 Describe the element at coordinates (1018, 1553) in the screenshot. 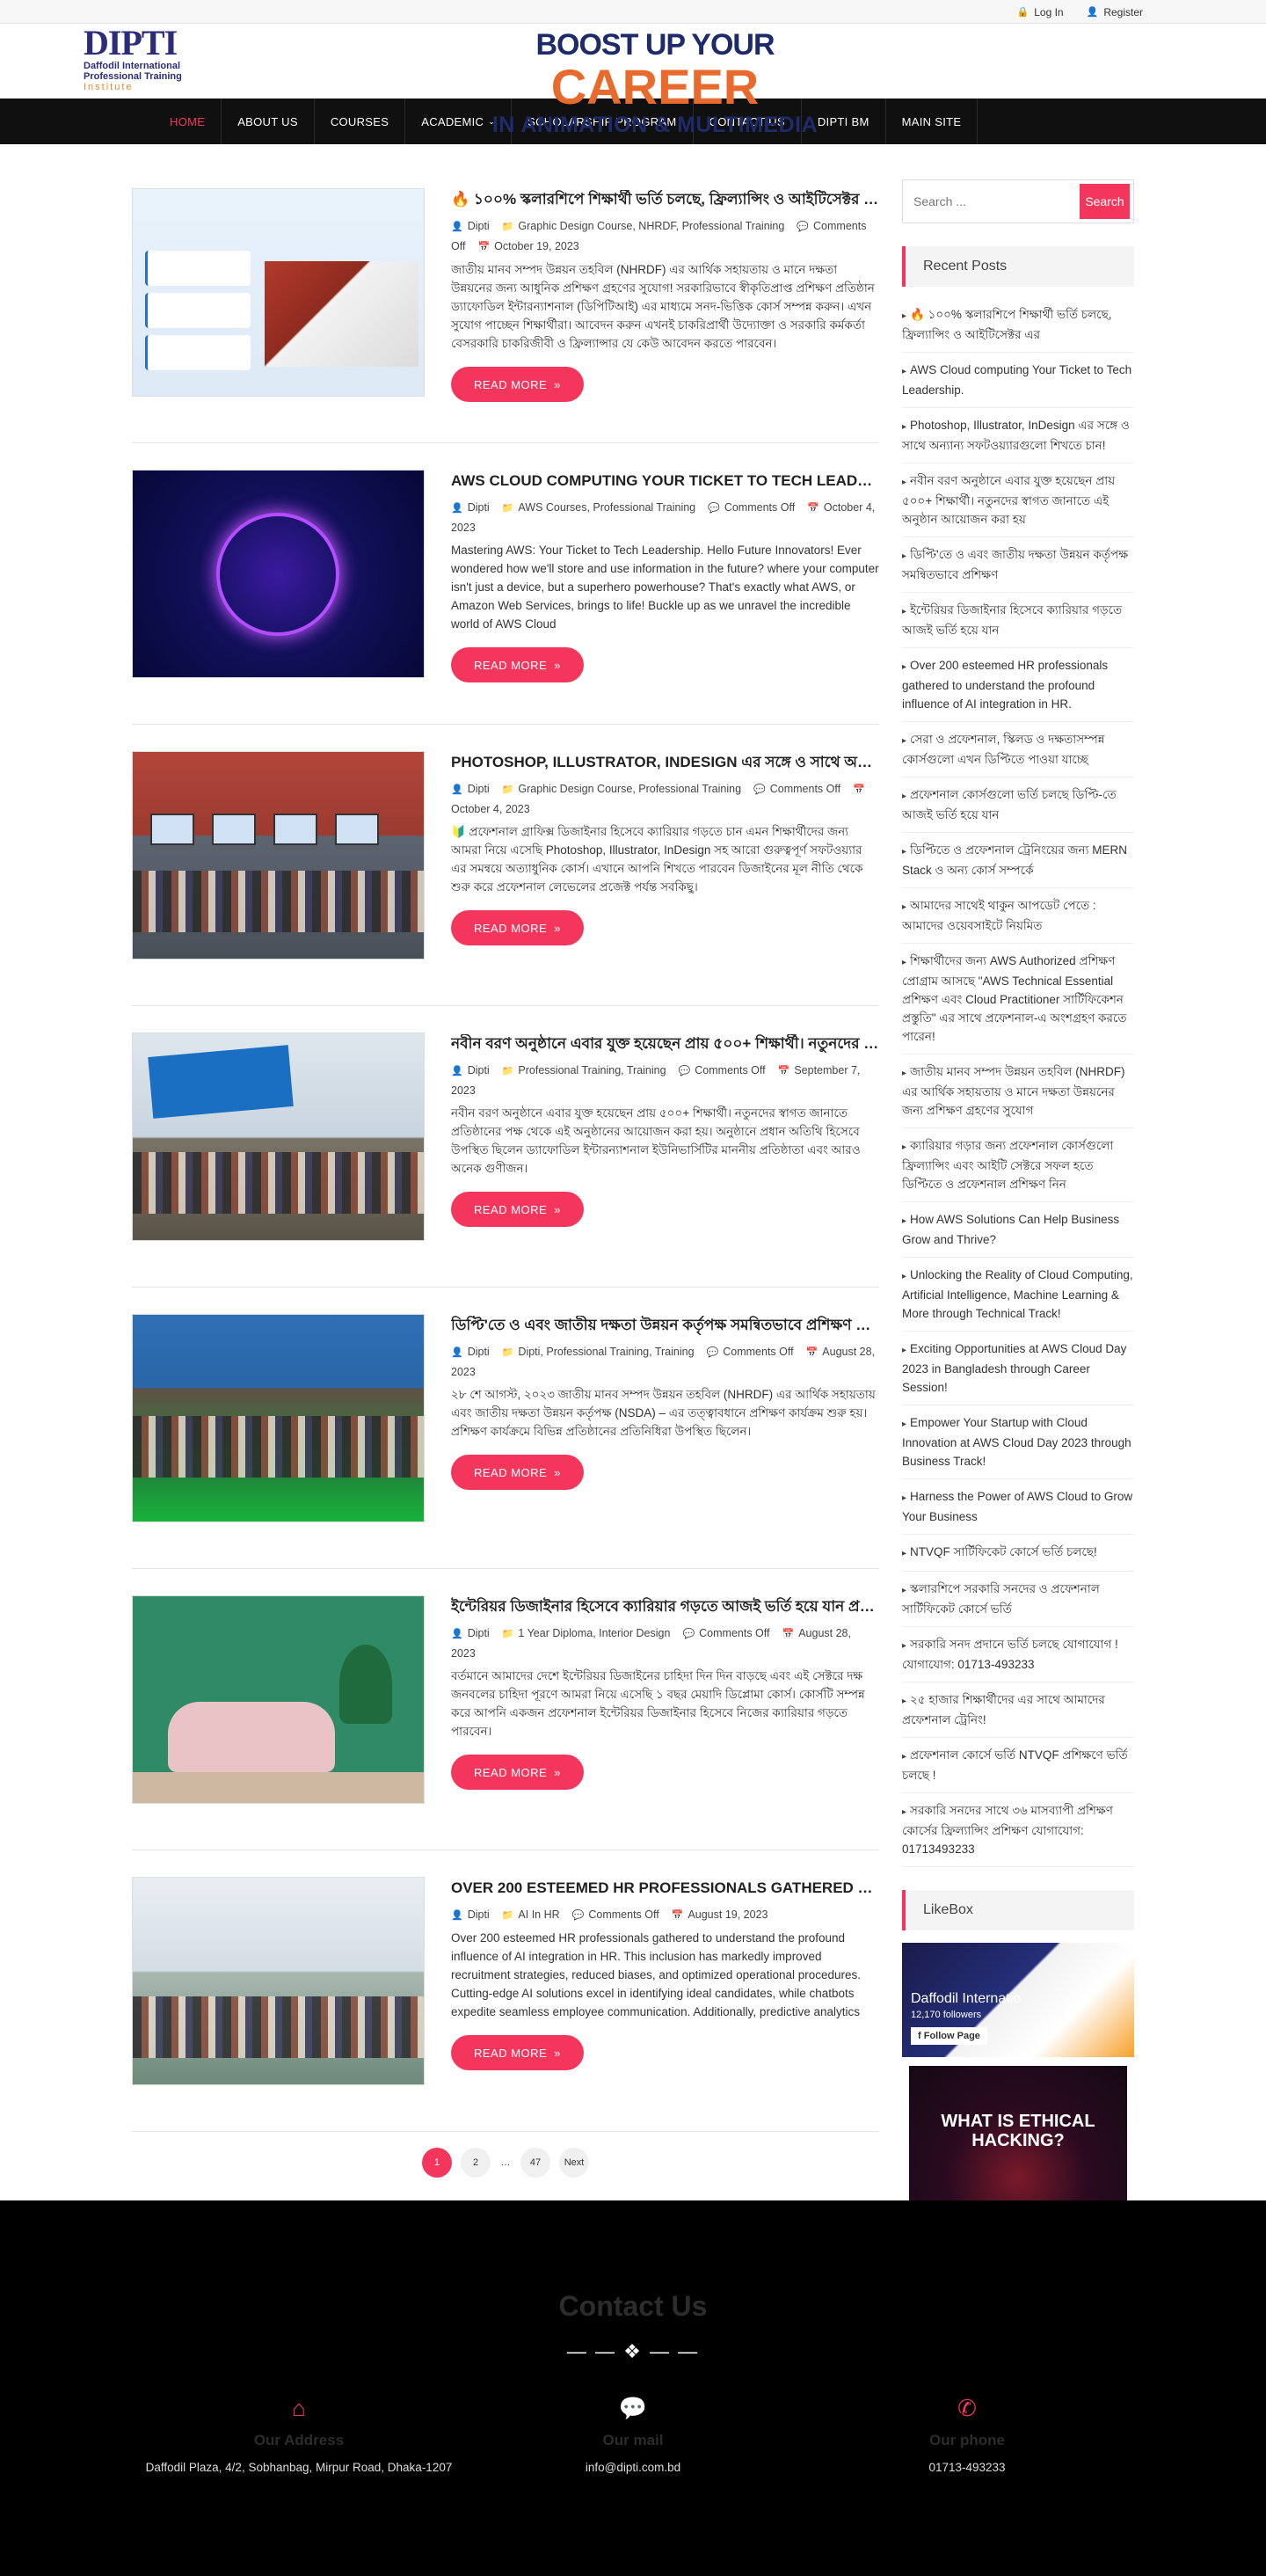

I see `recent-post-item: ▸ NTVQF সার্টিফিকেট কোর্সে ভর্তি চলছে!` at that location.